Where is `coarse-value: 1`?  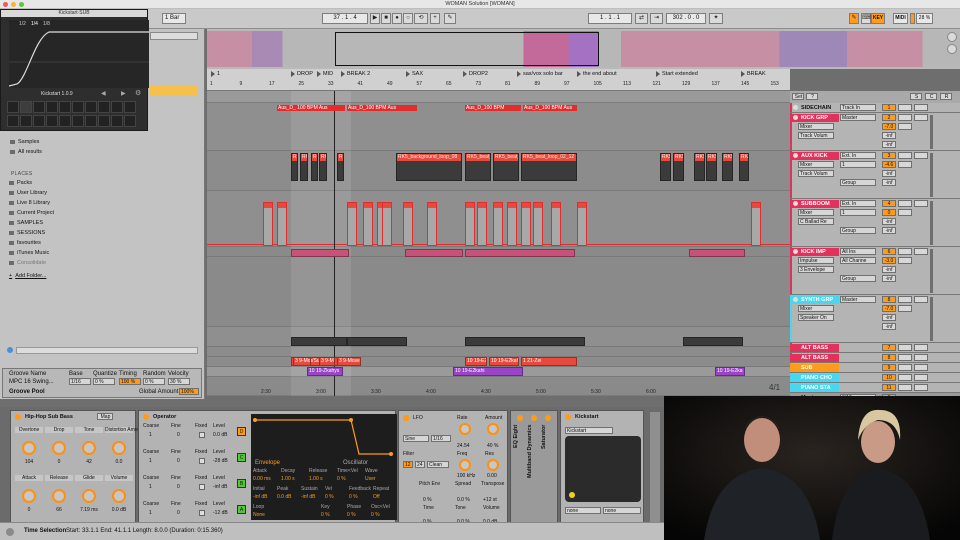
coarse-value: 1 is located at coordinates (150, 513).